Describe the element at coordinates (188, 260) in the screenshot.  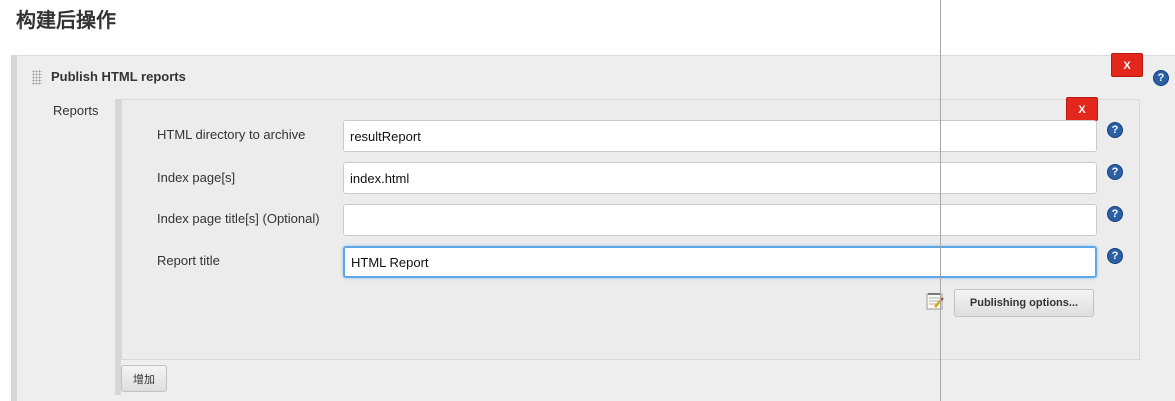
I see `report-title-label: Report title` at that location.